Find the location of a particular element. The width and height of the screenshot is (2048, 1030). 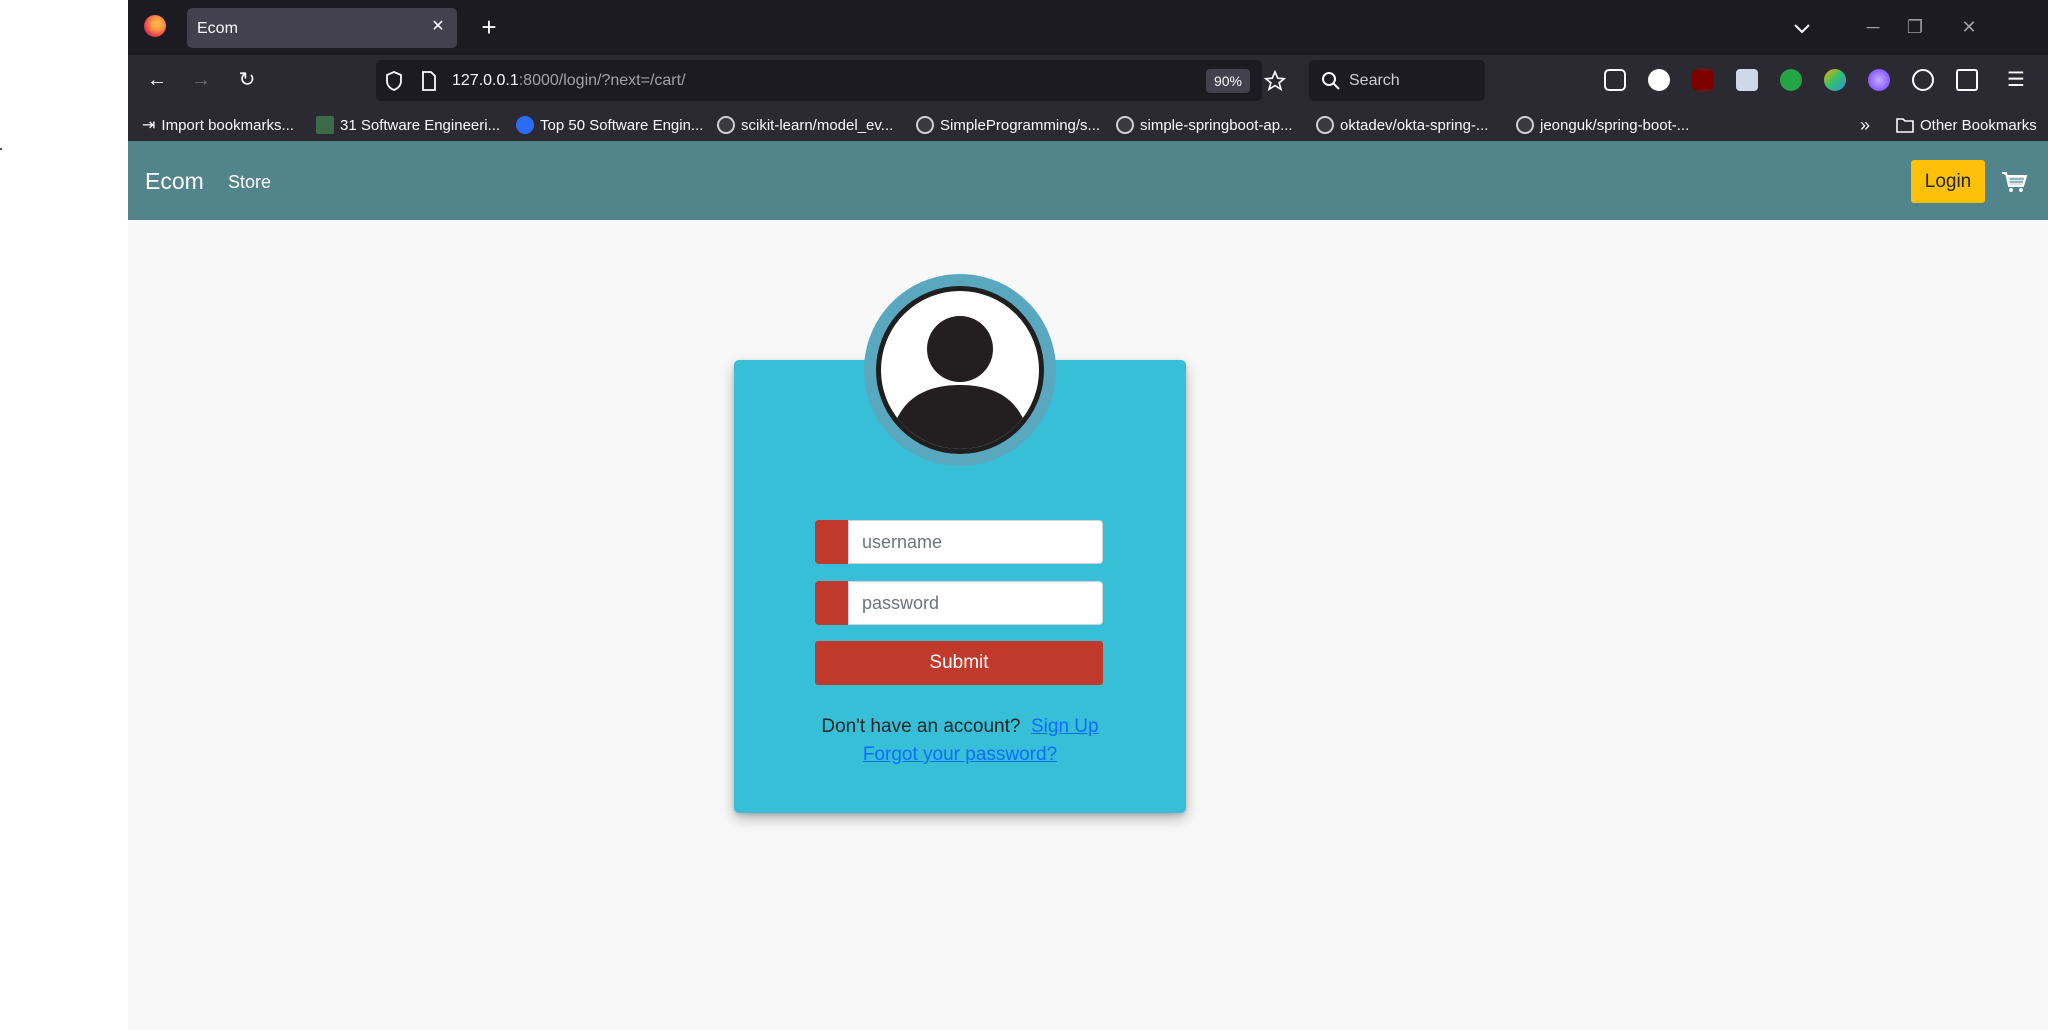

import-icon: ⇥ is located at coordinates (149, 125).